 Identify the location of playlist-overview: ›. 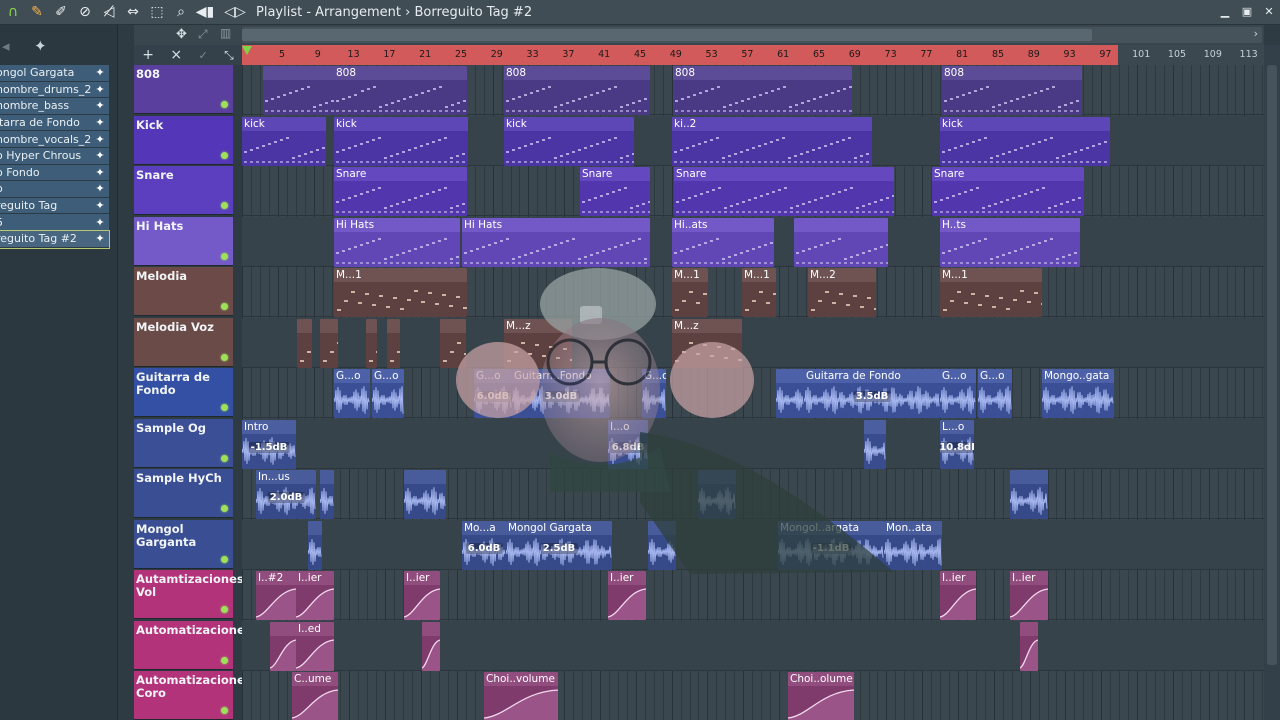
(752, 35).